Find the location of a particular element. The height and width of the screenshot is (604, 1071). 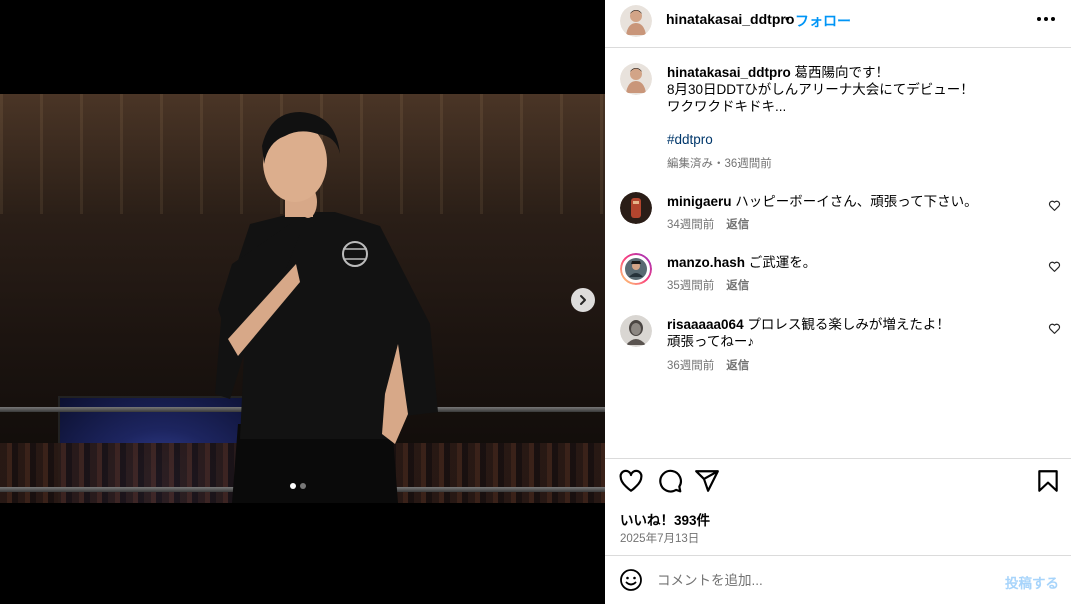

comment-body: minigaeru ハッピーボーイさん、頑張って下さい。 is located at coordinates (847, 201).